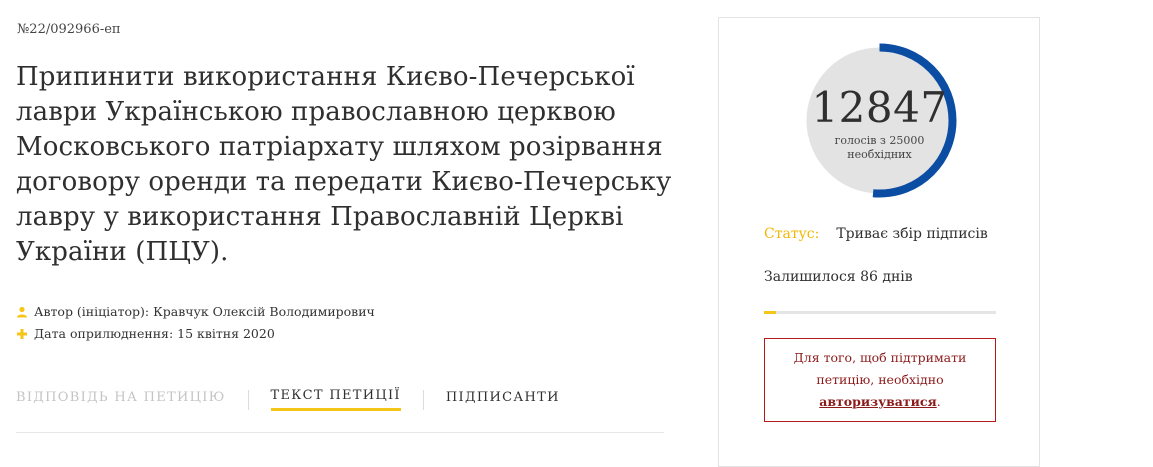 The height and width of the screenshot is (467, 1153). I want to click on notice-period: ., so click(938, 401).